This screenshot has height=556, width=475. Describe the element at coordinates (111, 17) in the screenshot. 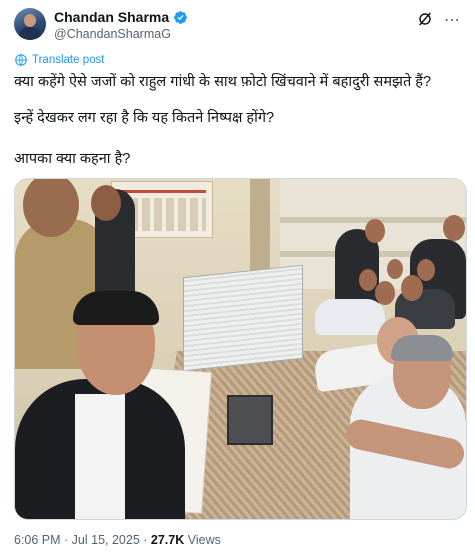

I see `author-name: Chandan Sharma` at that location.